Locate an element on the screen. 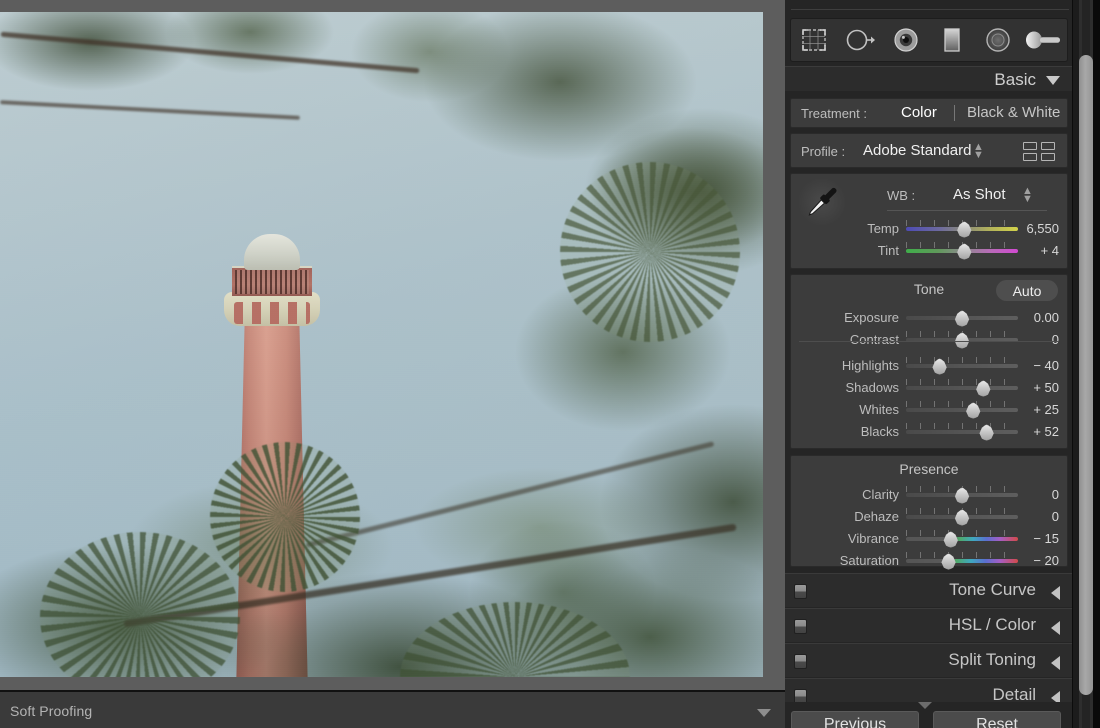 This screenshot has width=1100, height=728. reset-button: Reset is located at coordinates (997, 719).